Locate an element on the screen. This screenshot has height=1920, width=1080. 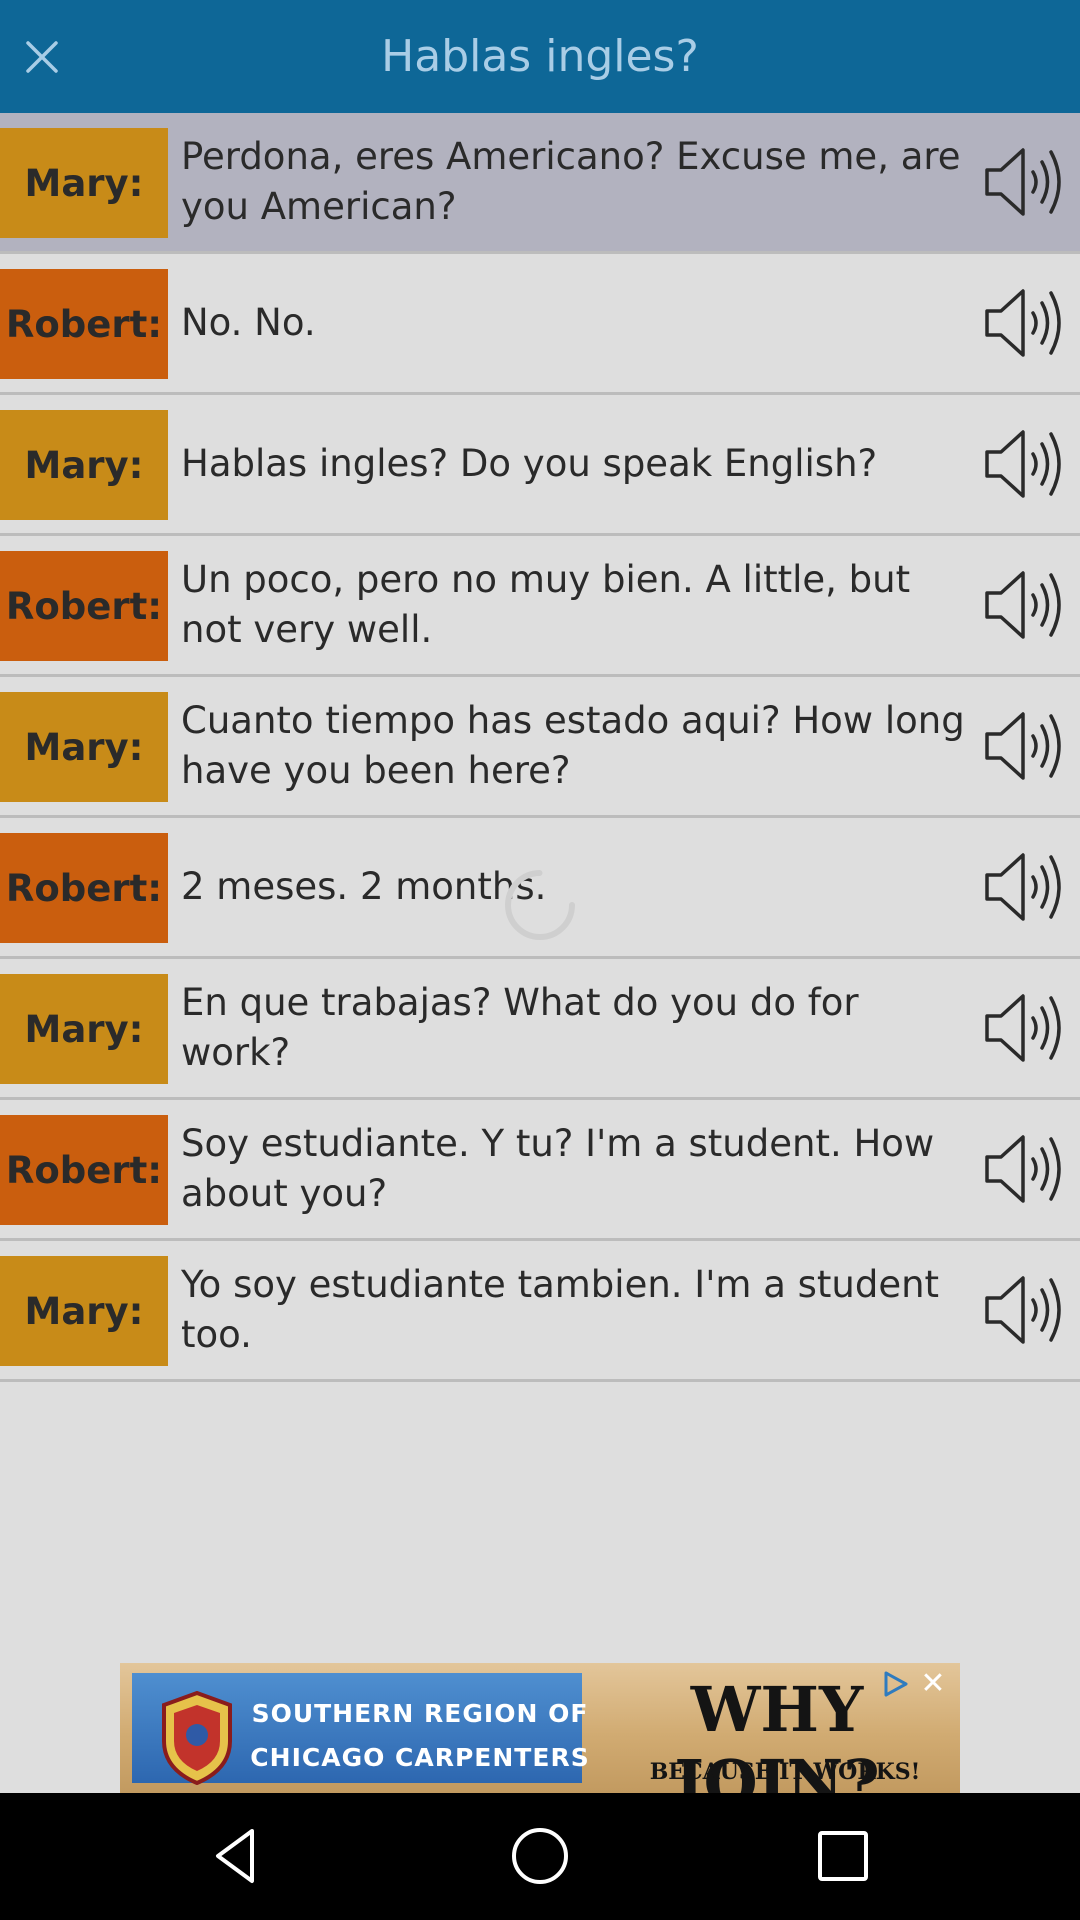
ad-tagline: BECAUSE IT WORKS! is located at coordinates (785, 1772).